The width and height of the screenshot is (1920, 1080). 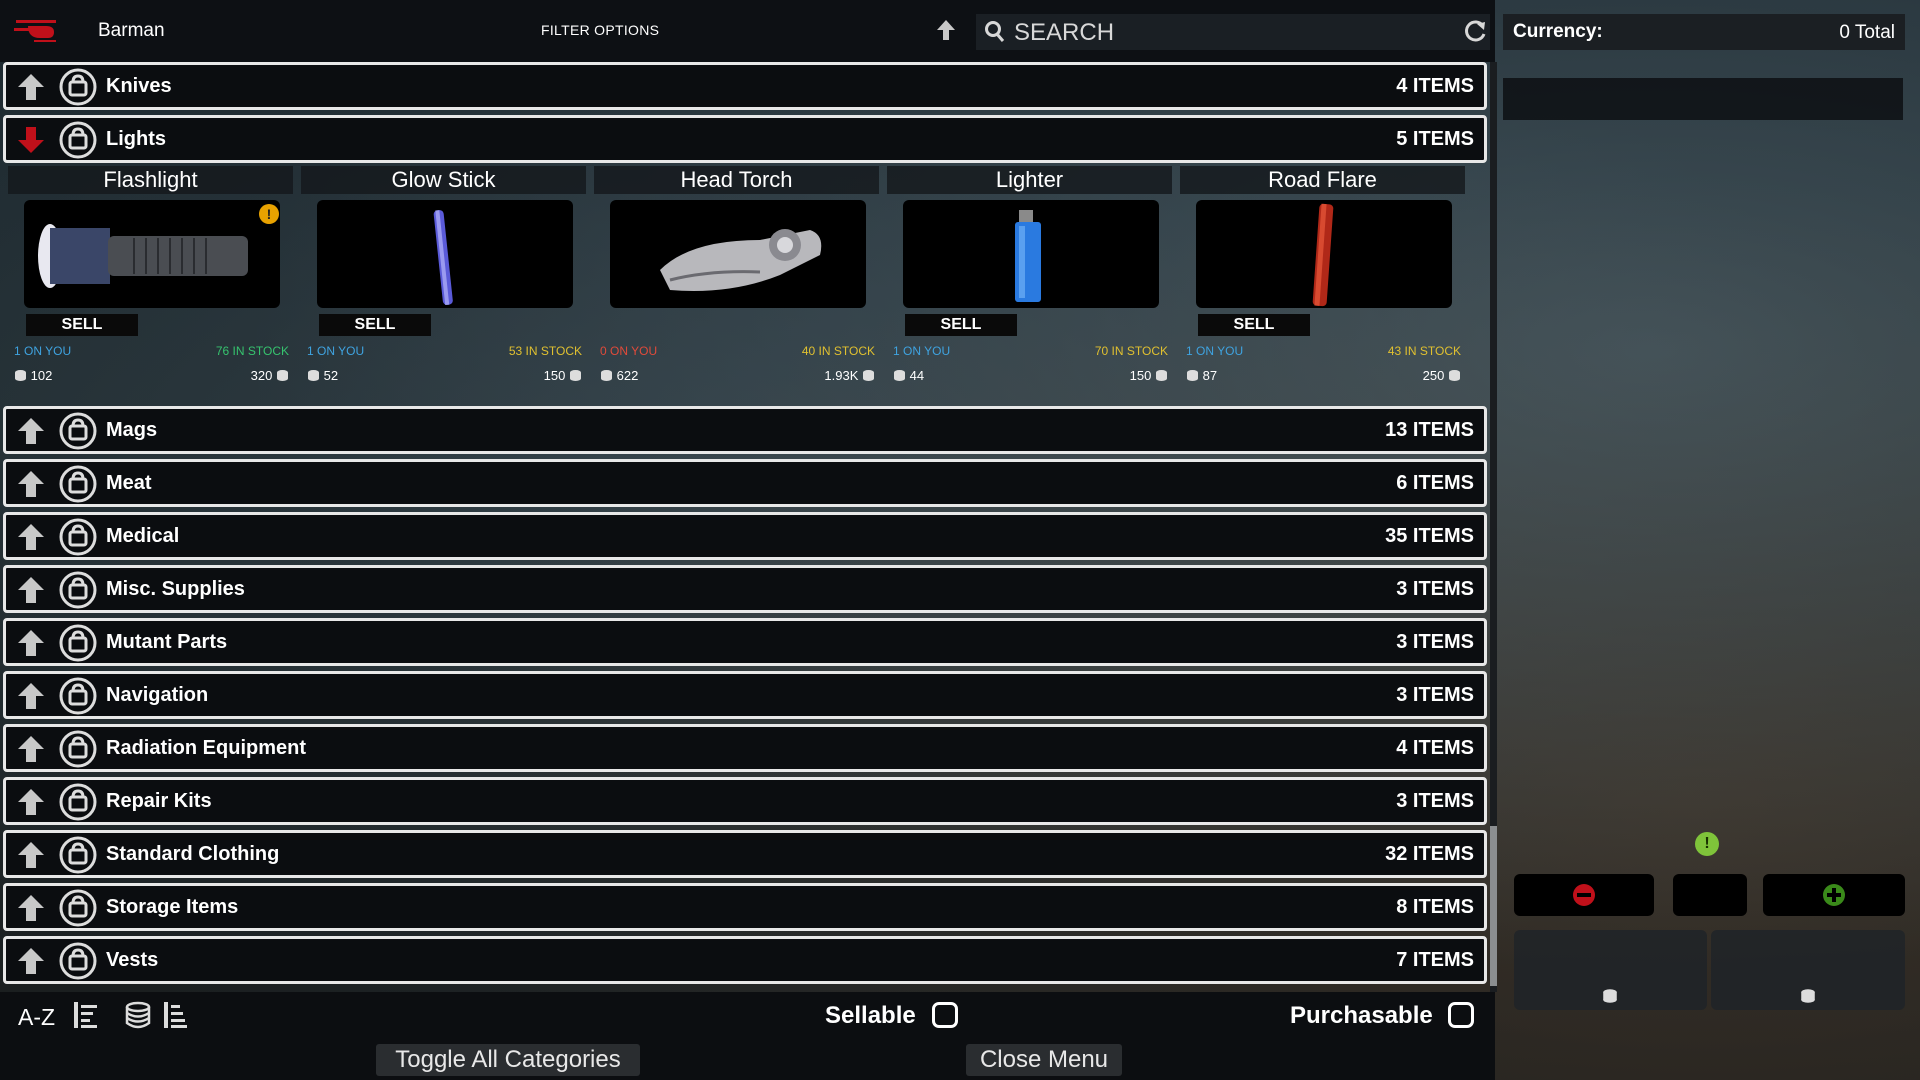 What do you see at coordinates (1703, 99) in the screenshot?
I see `preview-strip` at bounding box center [1703, 99].